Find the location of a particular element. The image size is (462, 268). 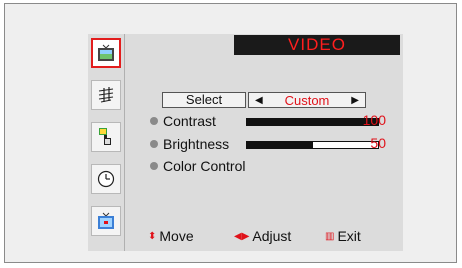

adjust-label: Adjust is located at coordinates (272, 236).